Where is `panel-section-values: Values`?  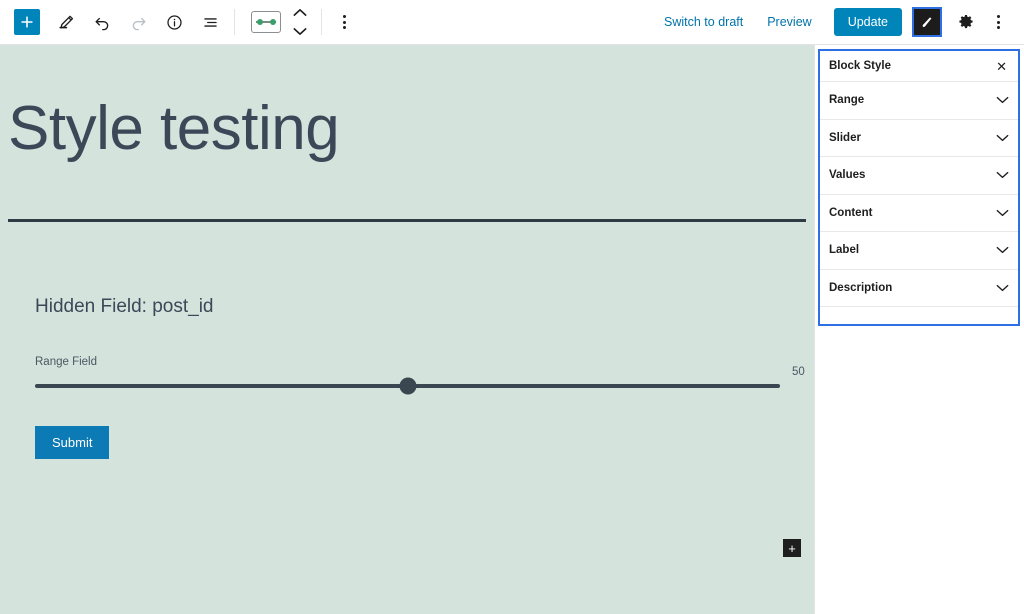
panel-section-values: Values is located at coordinates (919, 176).